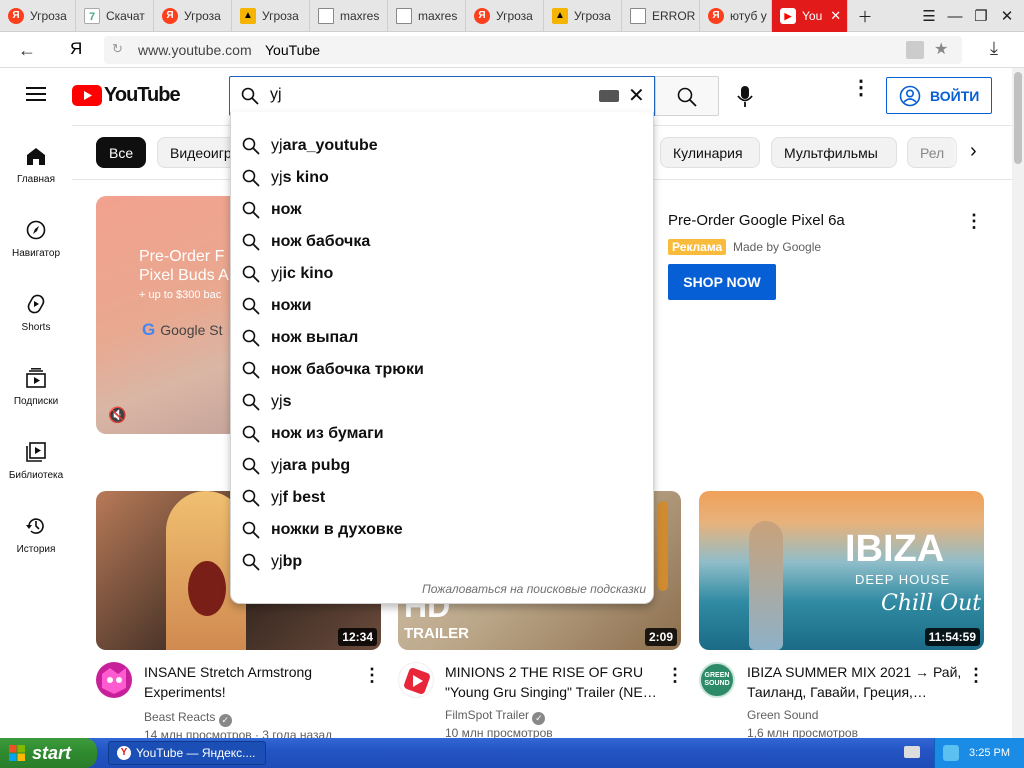 The height and width of the screenshot is (768, 1024). Describe the element at coordinates (1007, 16) in the screenshot. I see `close-window-icon: ✕` at that location.